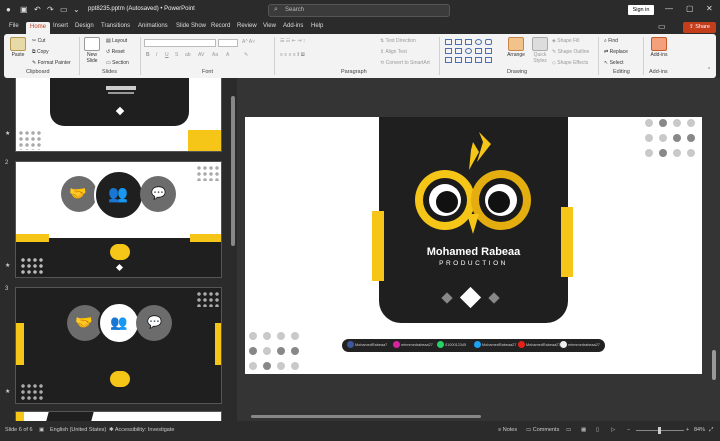  What do you see at coordinates (201, 55) in the screenshot?
I see `char-spacing-icon: AV` at bounding box center [201, 55].